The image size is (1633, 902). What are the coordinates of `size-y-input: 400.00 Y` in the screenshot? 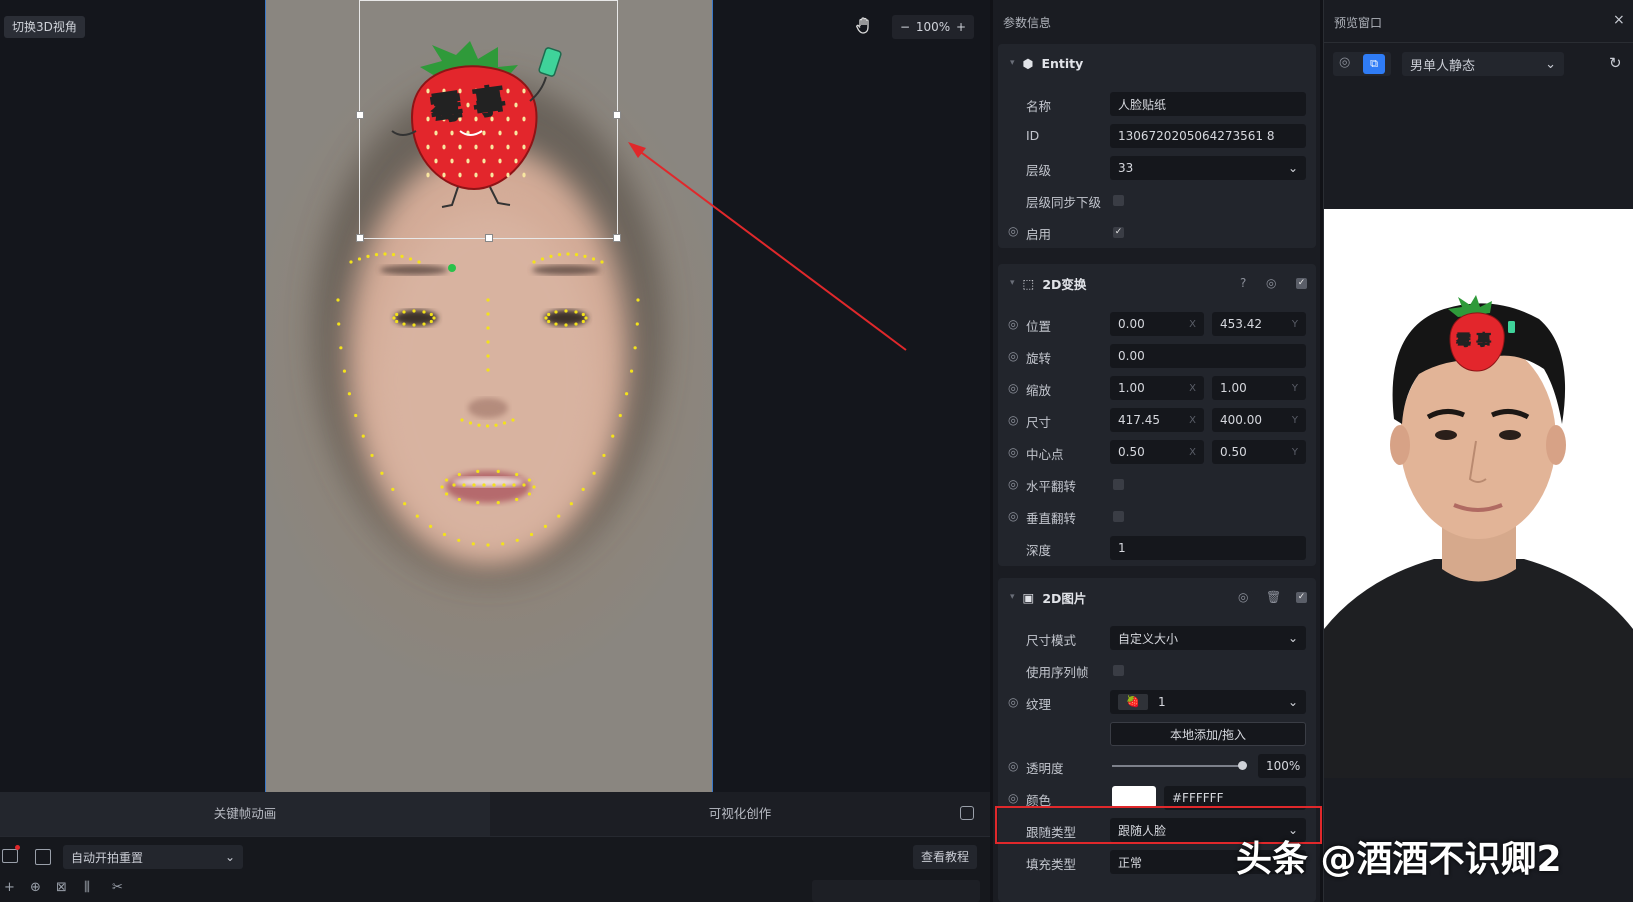 It's located at (1259, 420).